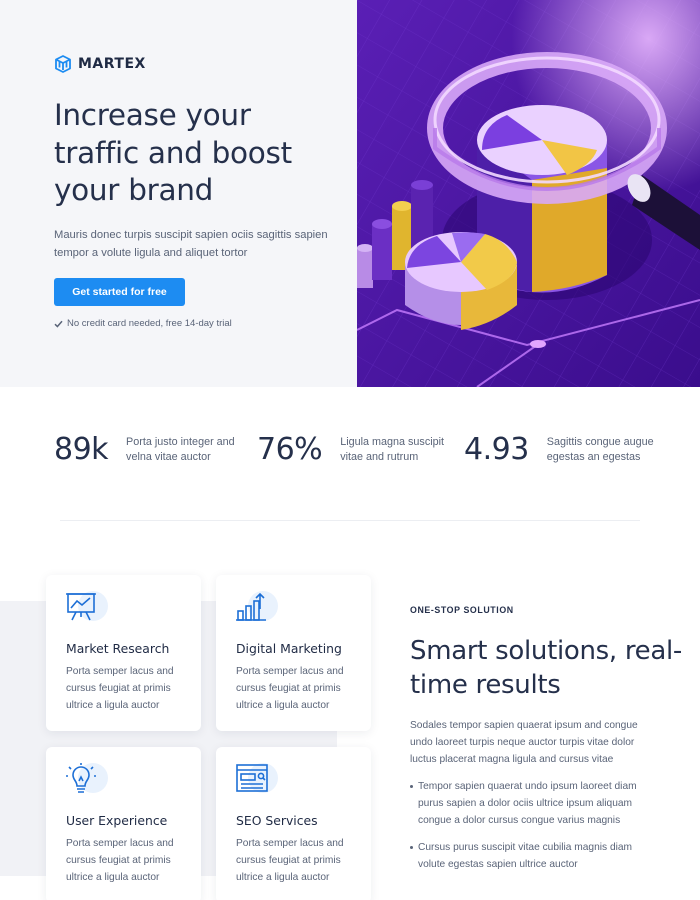 Image resolution: width=700 pixels, height=900 pixels. What do you see at coordinates (58, 324) in the screenshot?
I see `check-icon` at bounding box center [58, 324].